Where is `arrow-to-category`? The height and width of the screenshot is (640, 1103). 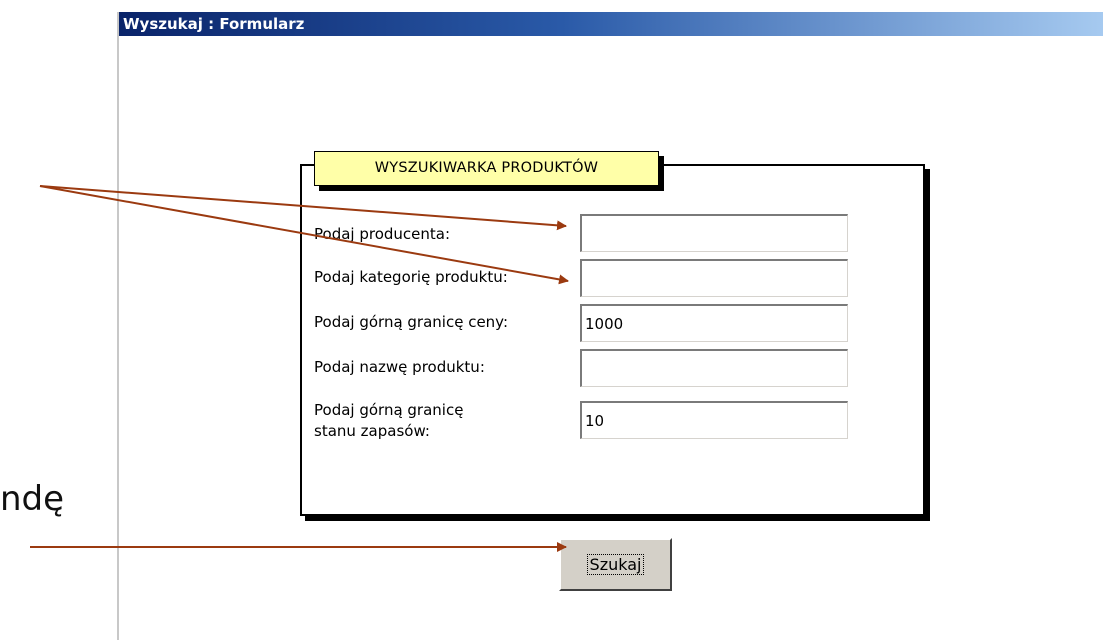 arrow-to-category is located at coordinates (304, 235).